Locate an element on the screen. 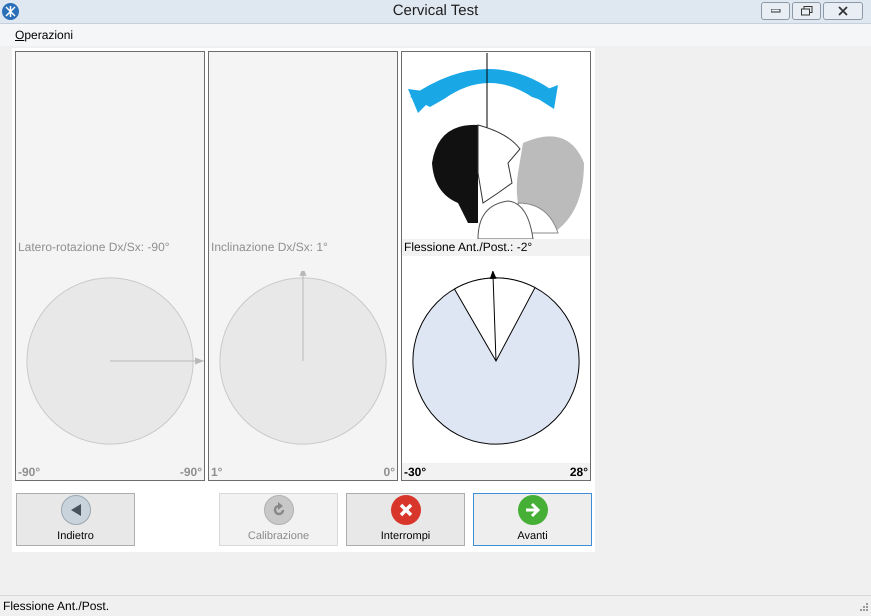  refresh-icon is located at coordinates (279, 509).